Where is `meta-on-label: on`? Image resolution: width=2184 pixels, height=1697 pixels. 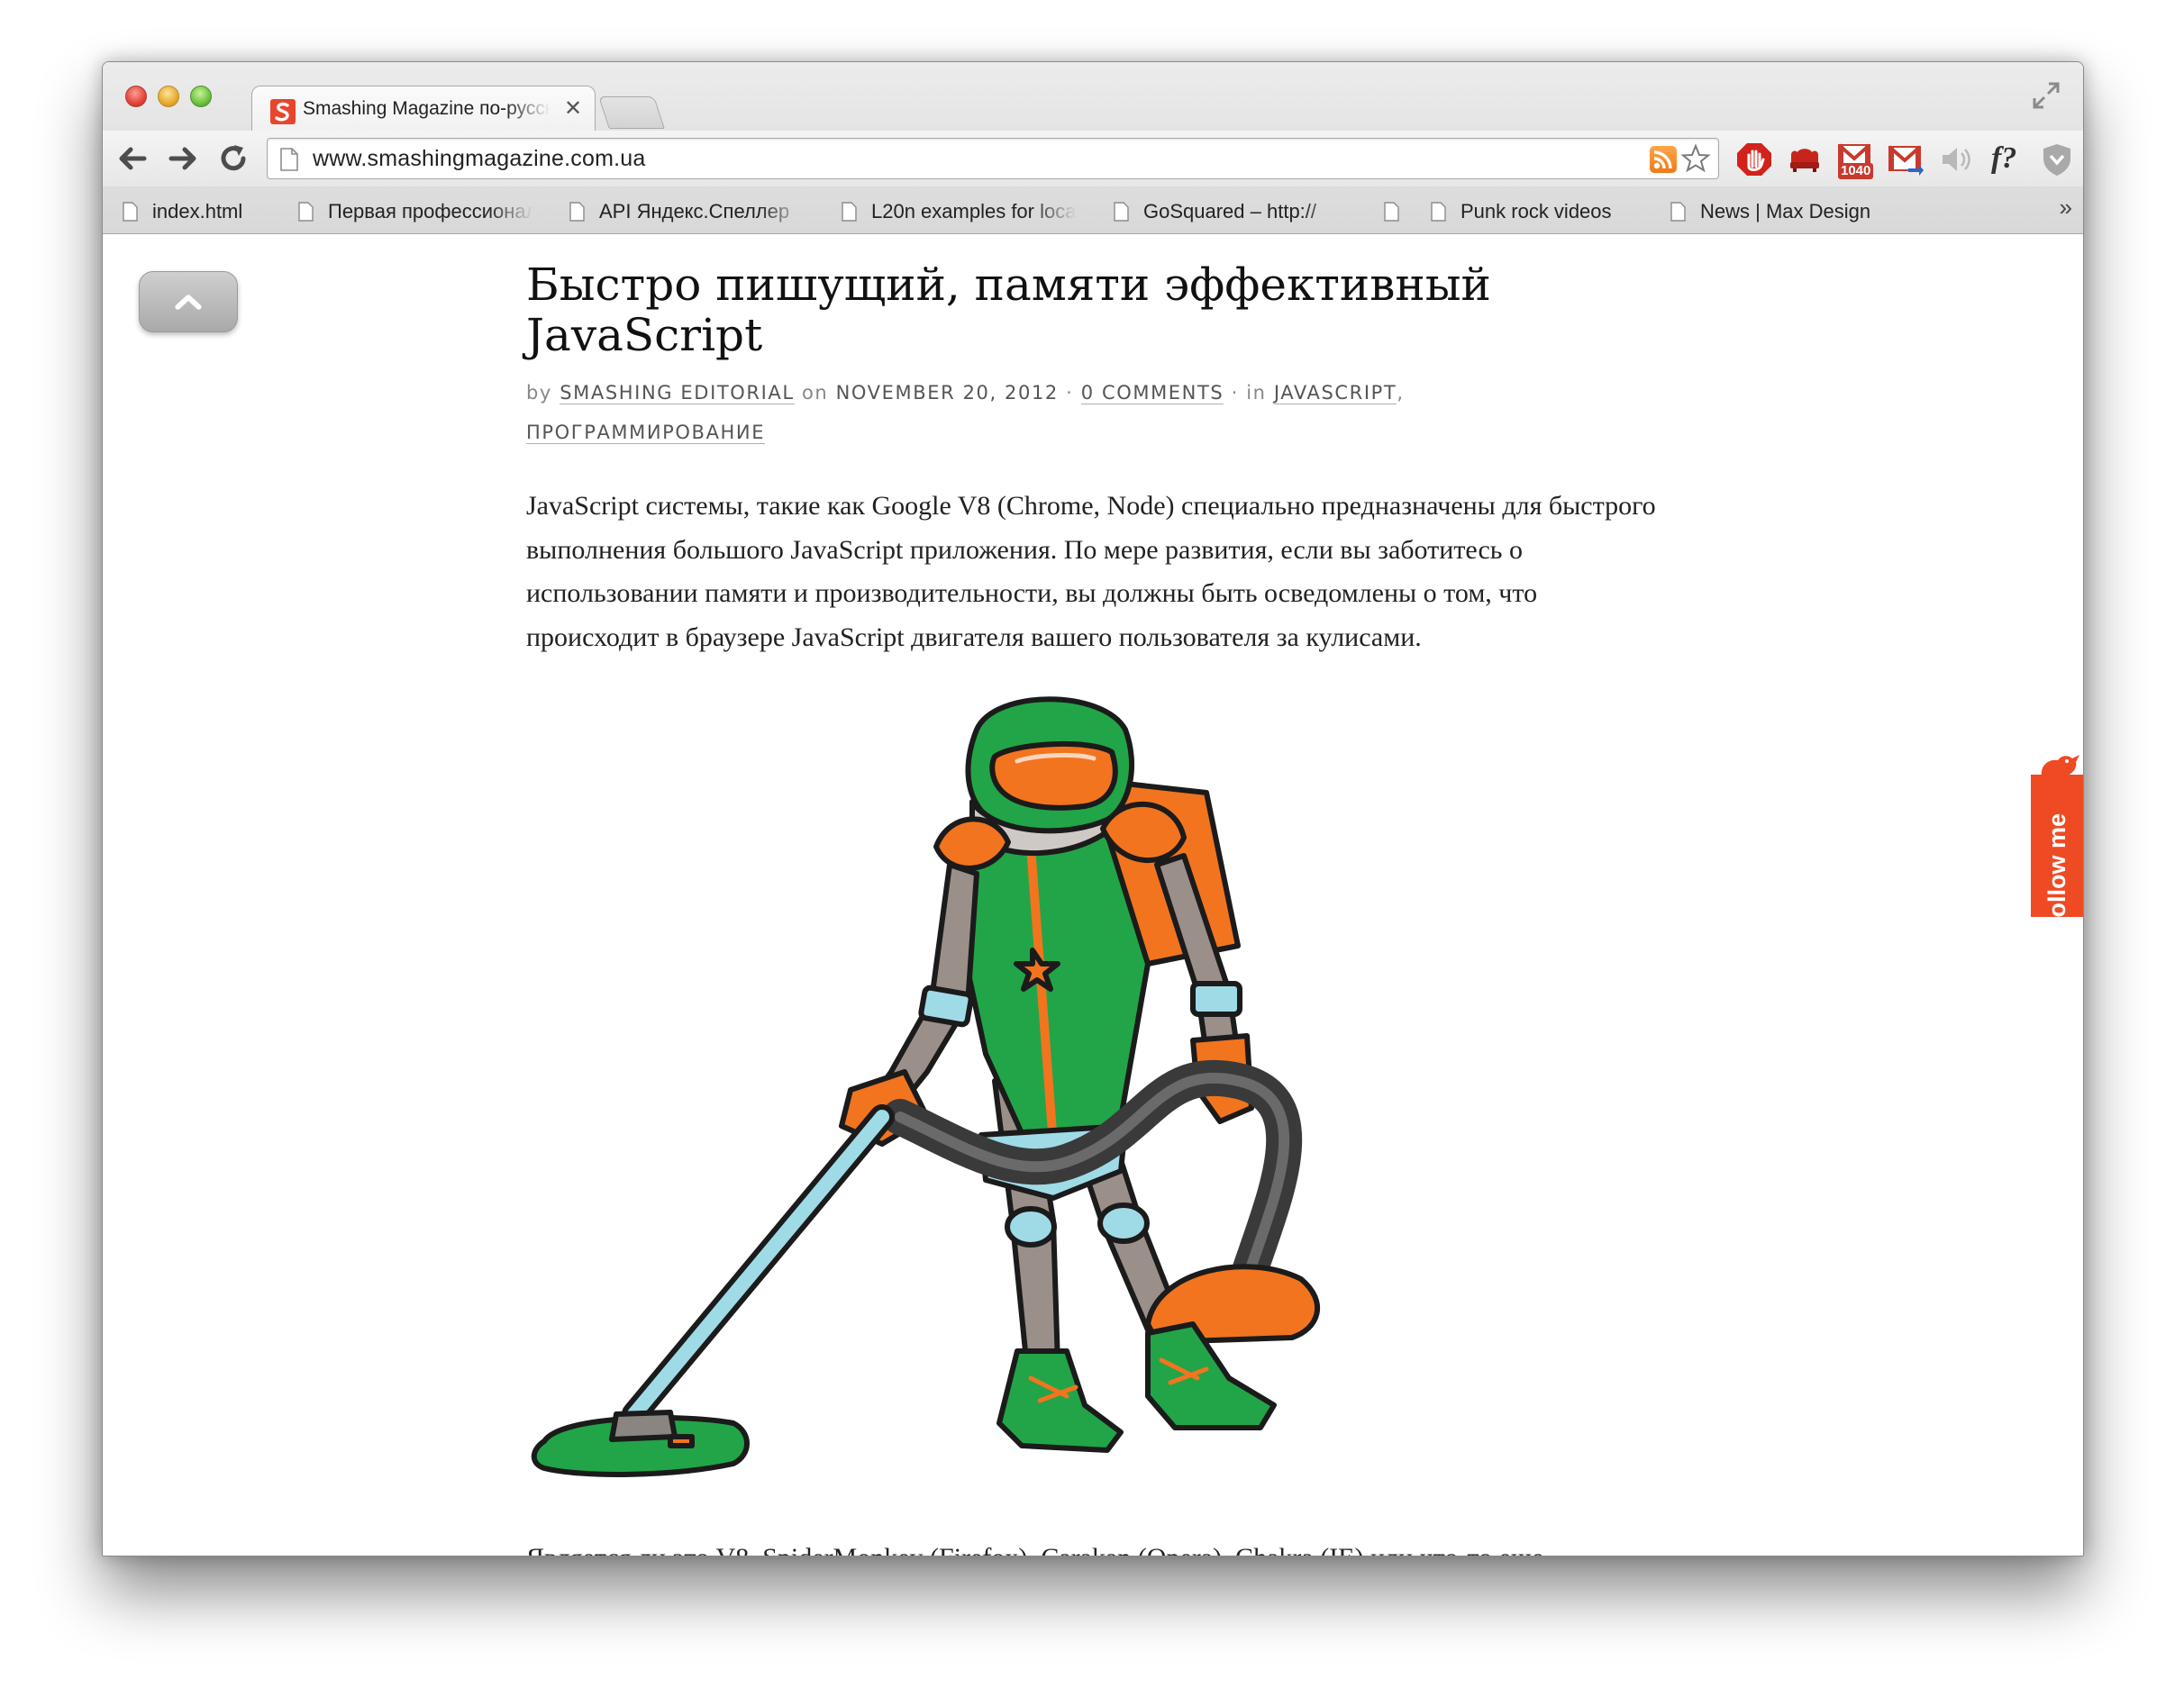
meta-on-label: on is located at coordinates (815, 393).